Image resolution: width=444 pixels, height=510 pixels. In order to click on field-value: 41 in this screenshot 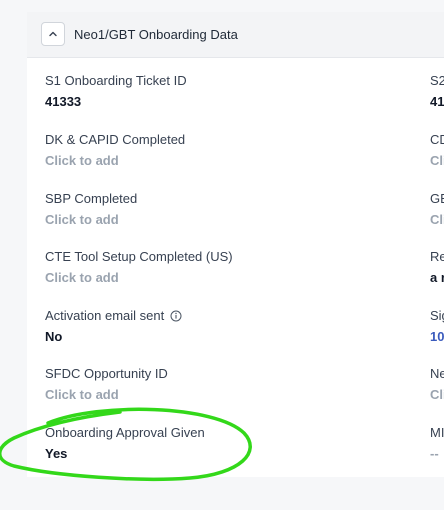, I will do `click(437, 101)`.